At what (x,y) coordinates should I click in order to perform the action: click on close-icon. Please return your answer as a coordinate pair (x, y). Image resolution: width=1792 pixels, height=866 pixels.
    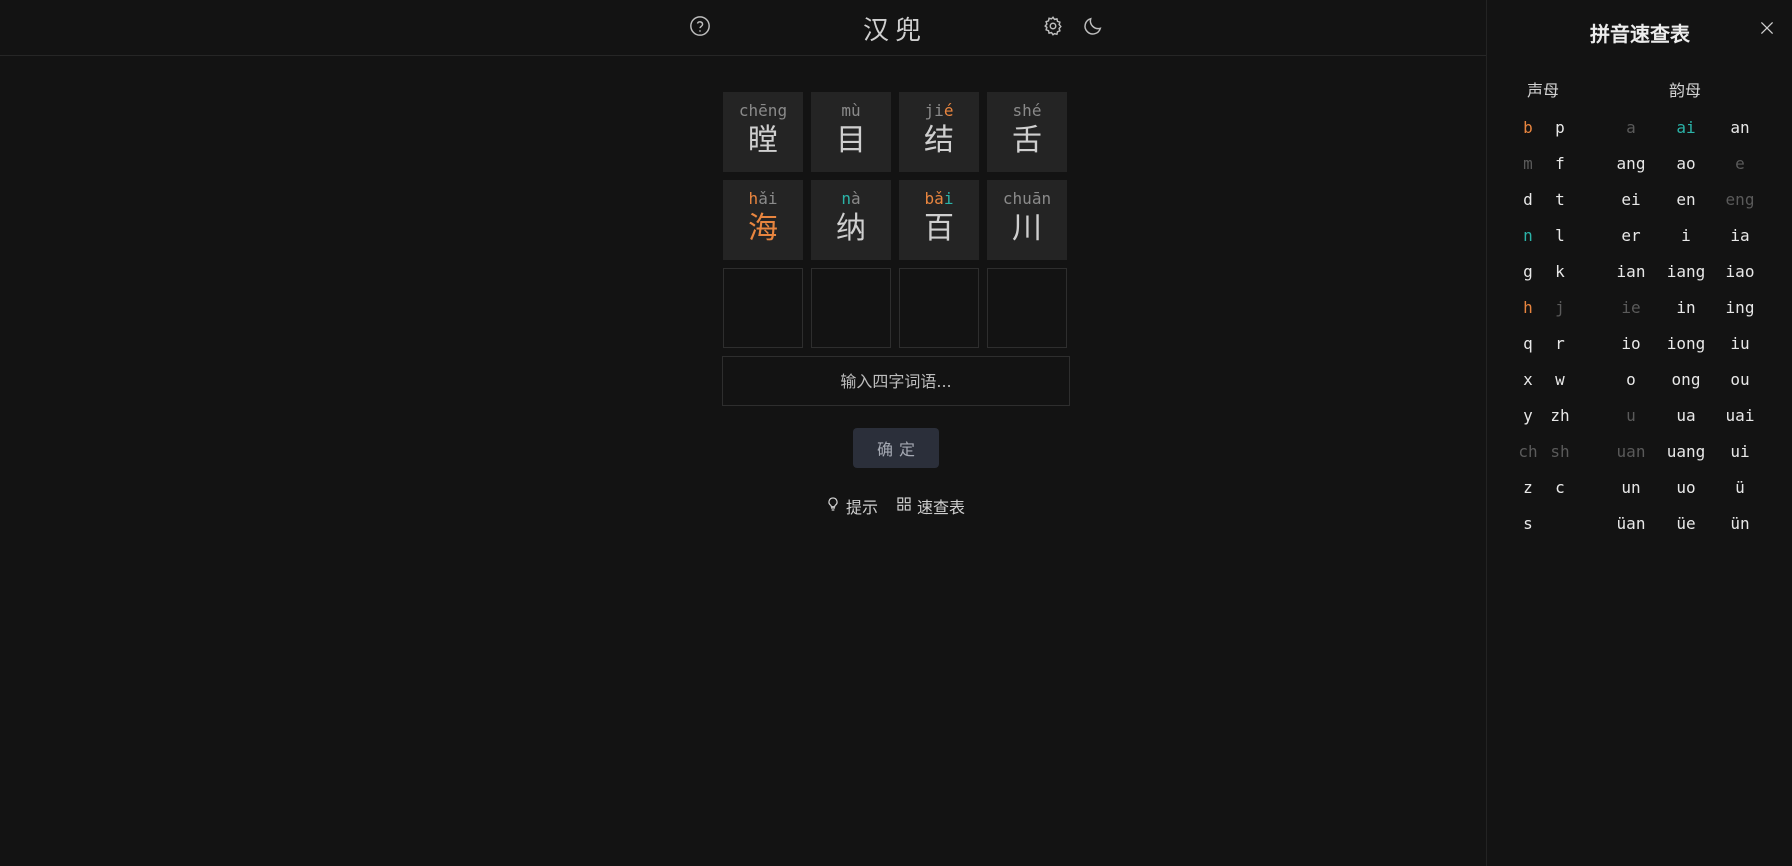
    Looking at the image, I should click on (1767, 28).